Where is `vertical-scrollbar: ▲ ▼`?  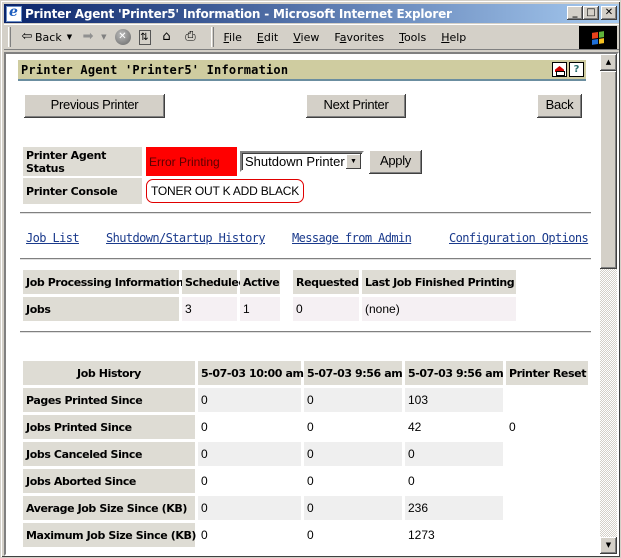 vertical-scrollbar: ▲ ▼ is located at coordinates (608, 304).